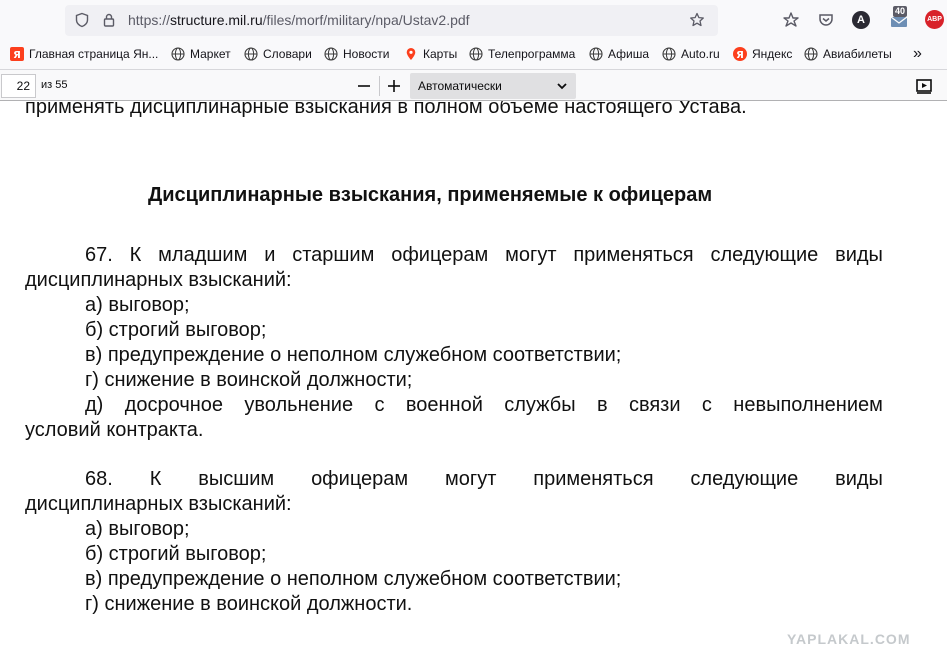 Image resolution: width=947 pixels, height=670 pixels. I want to click on word: в, so click(602, 405).